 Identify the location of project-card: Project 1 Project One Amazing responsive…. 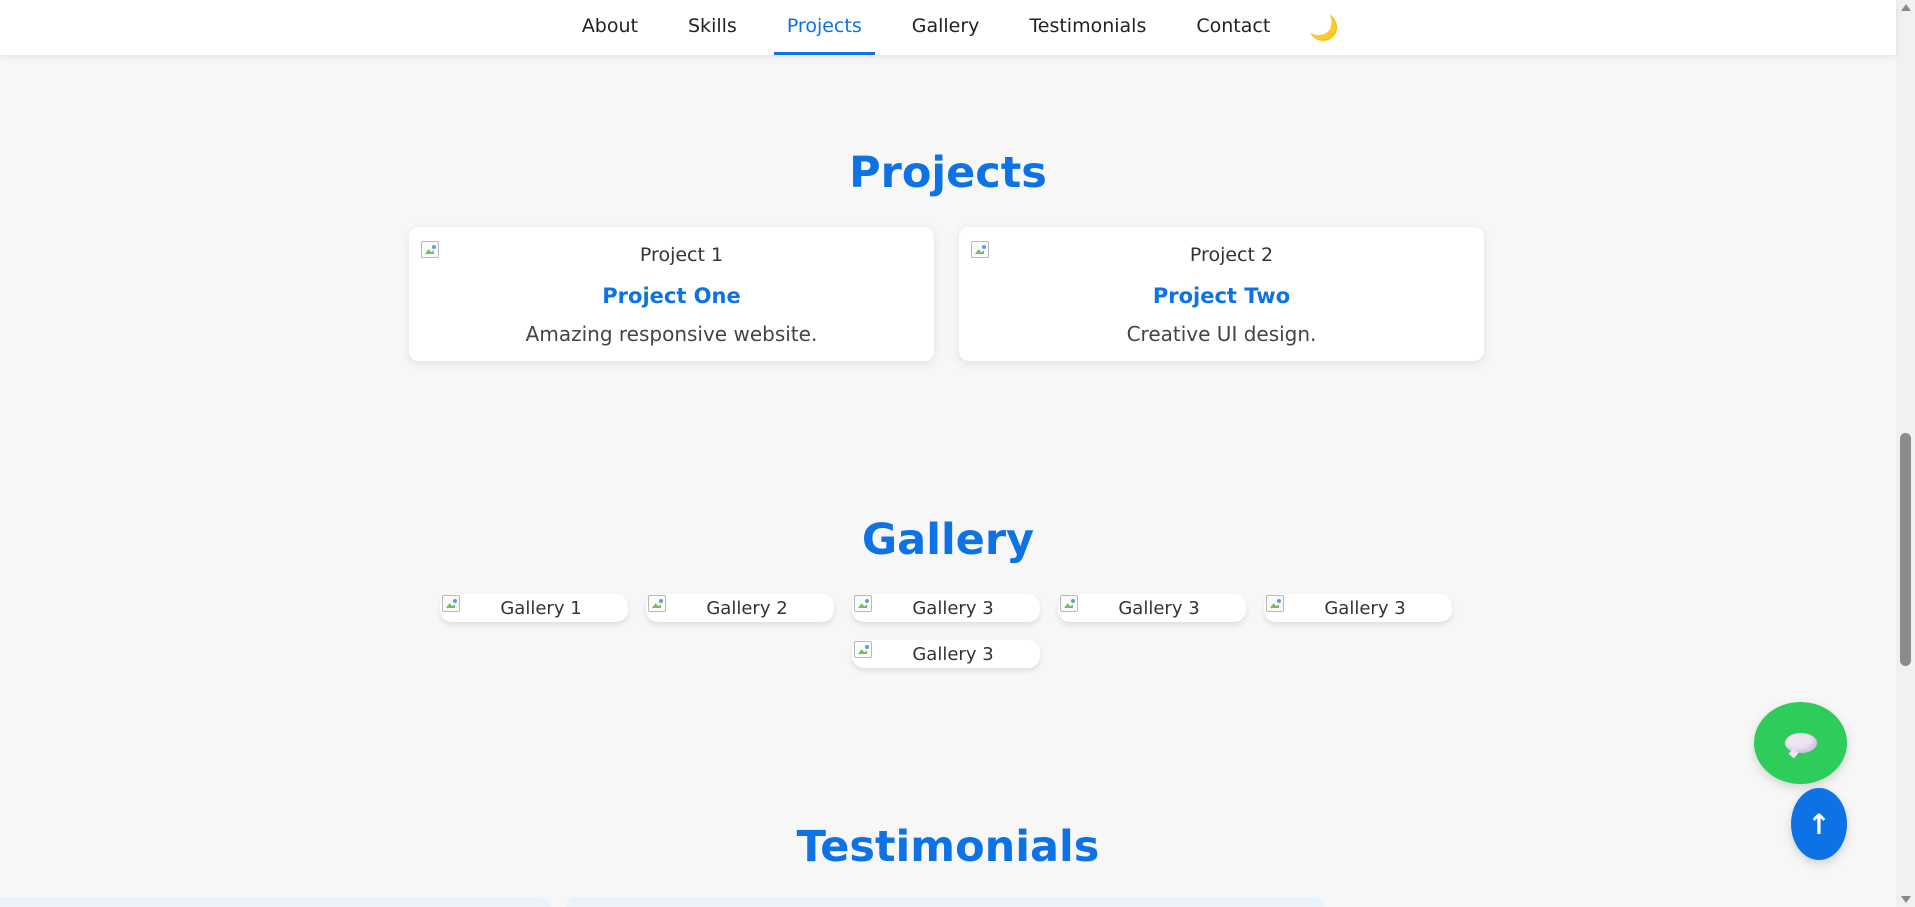
(671, 294).